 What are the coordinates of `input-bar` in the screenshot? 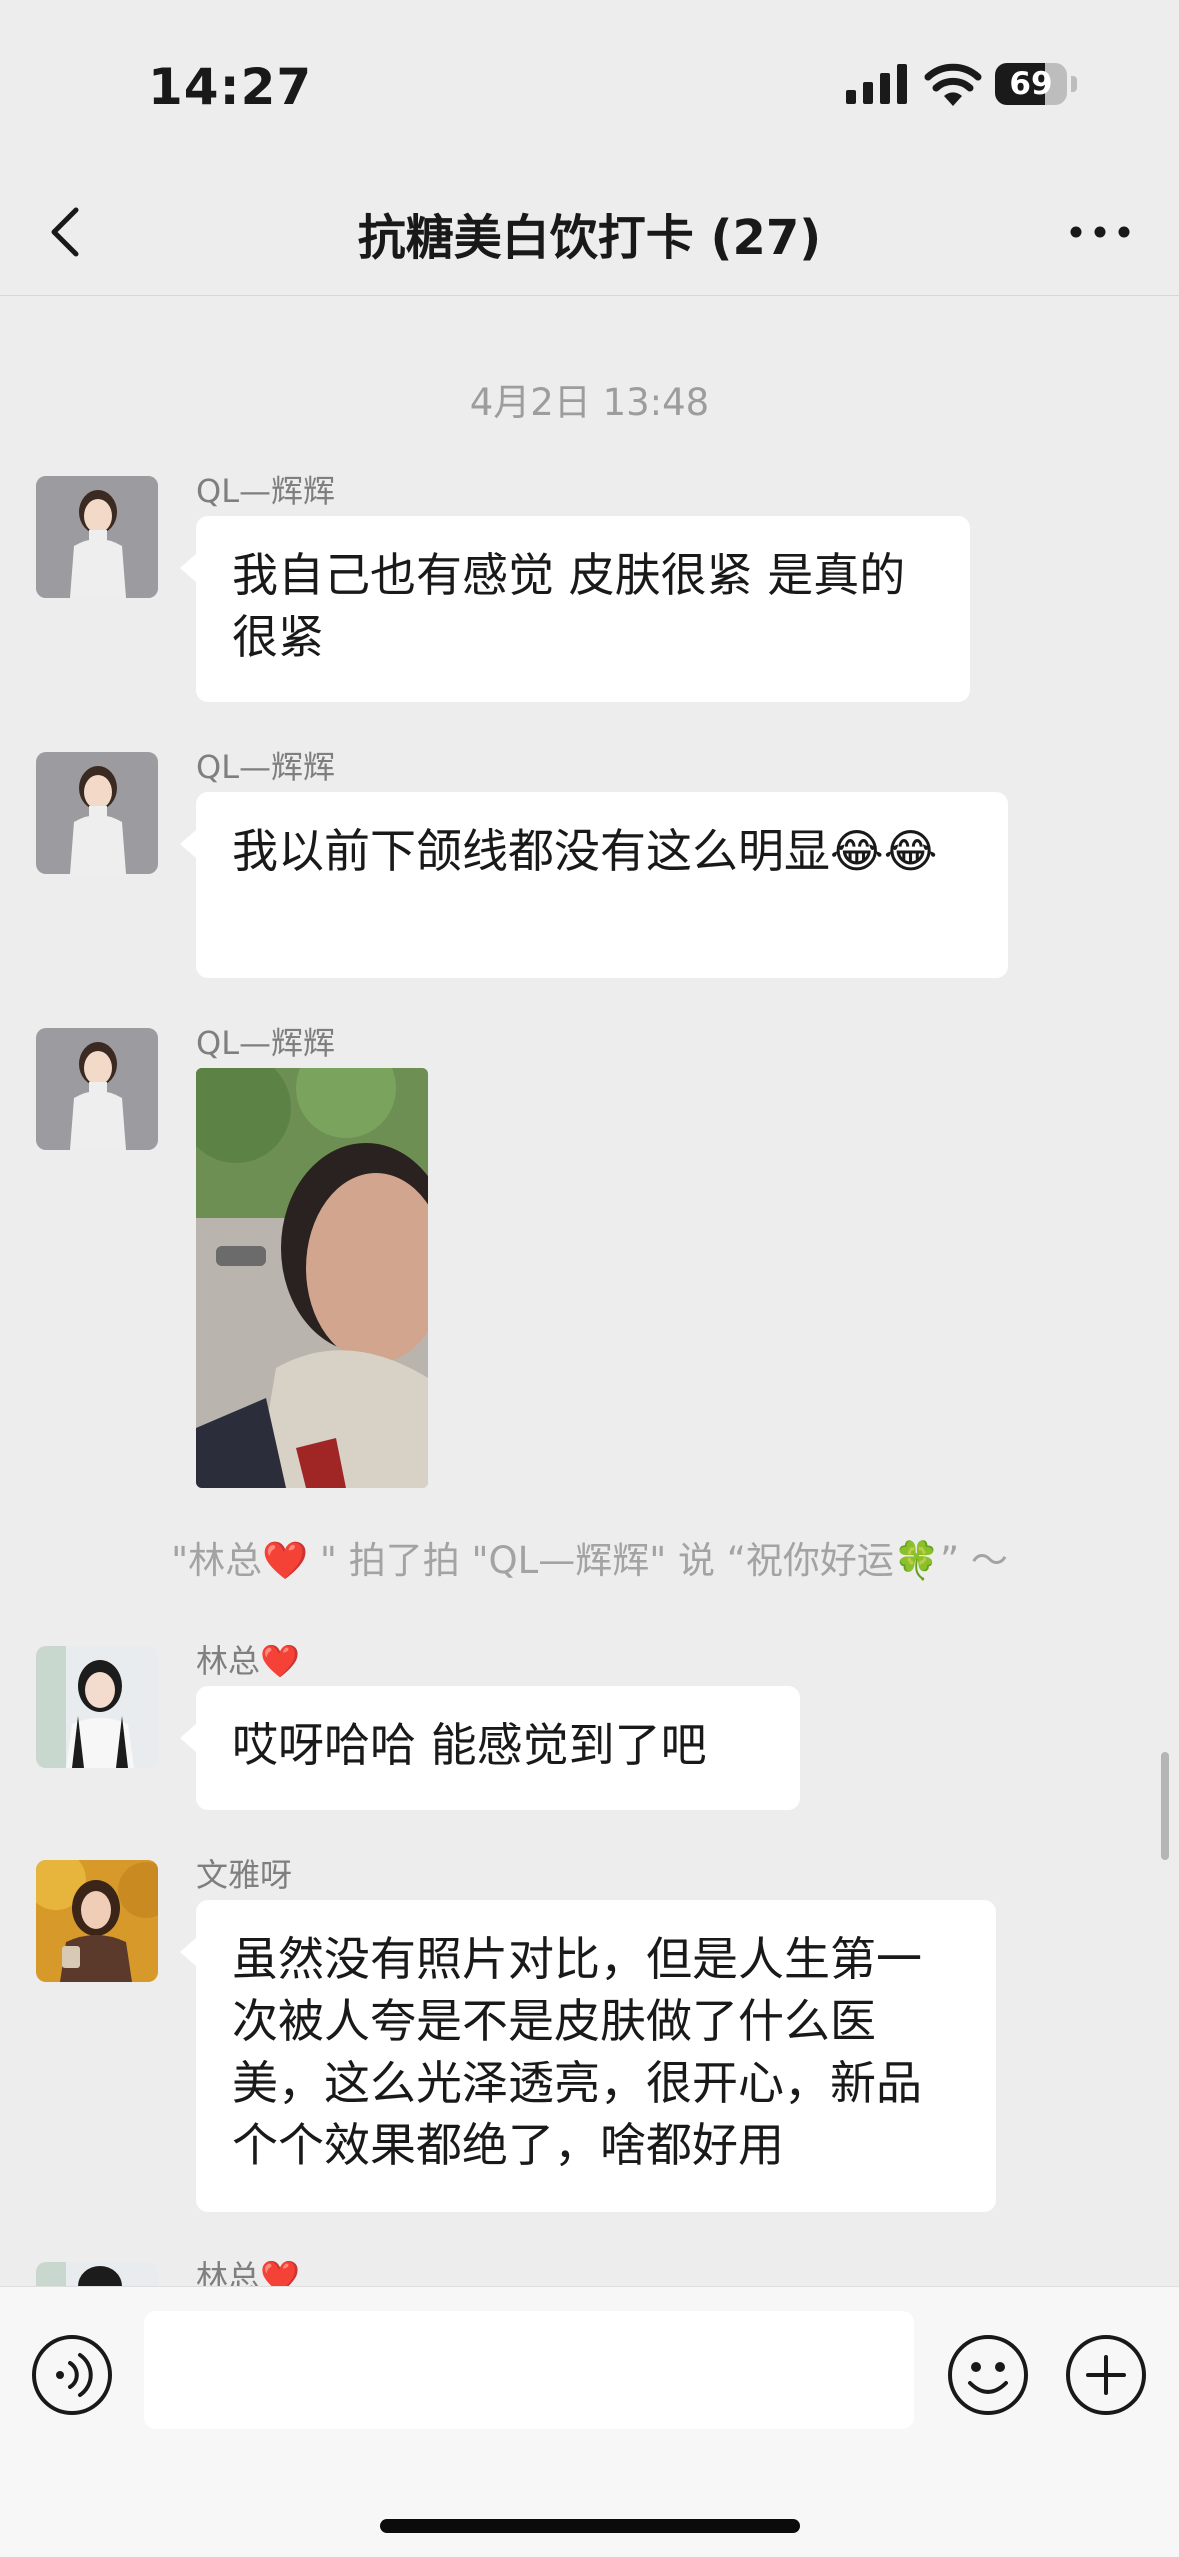 It's located at (589, 2421).